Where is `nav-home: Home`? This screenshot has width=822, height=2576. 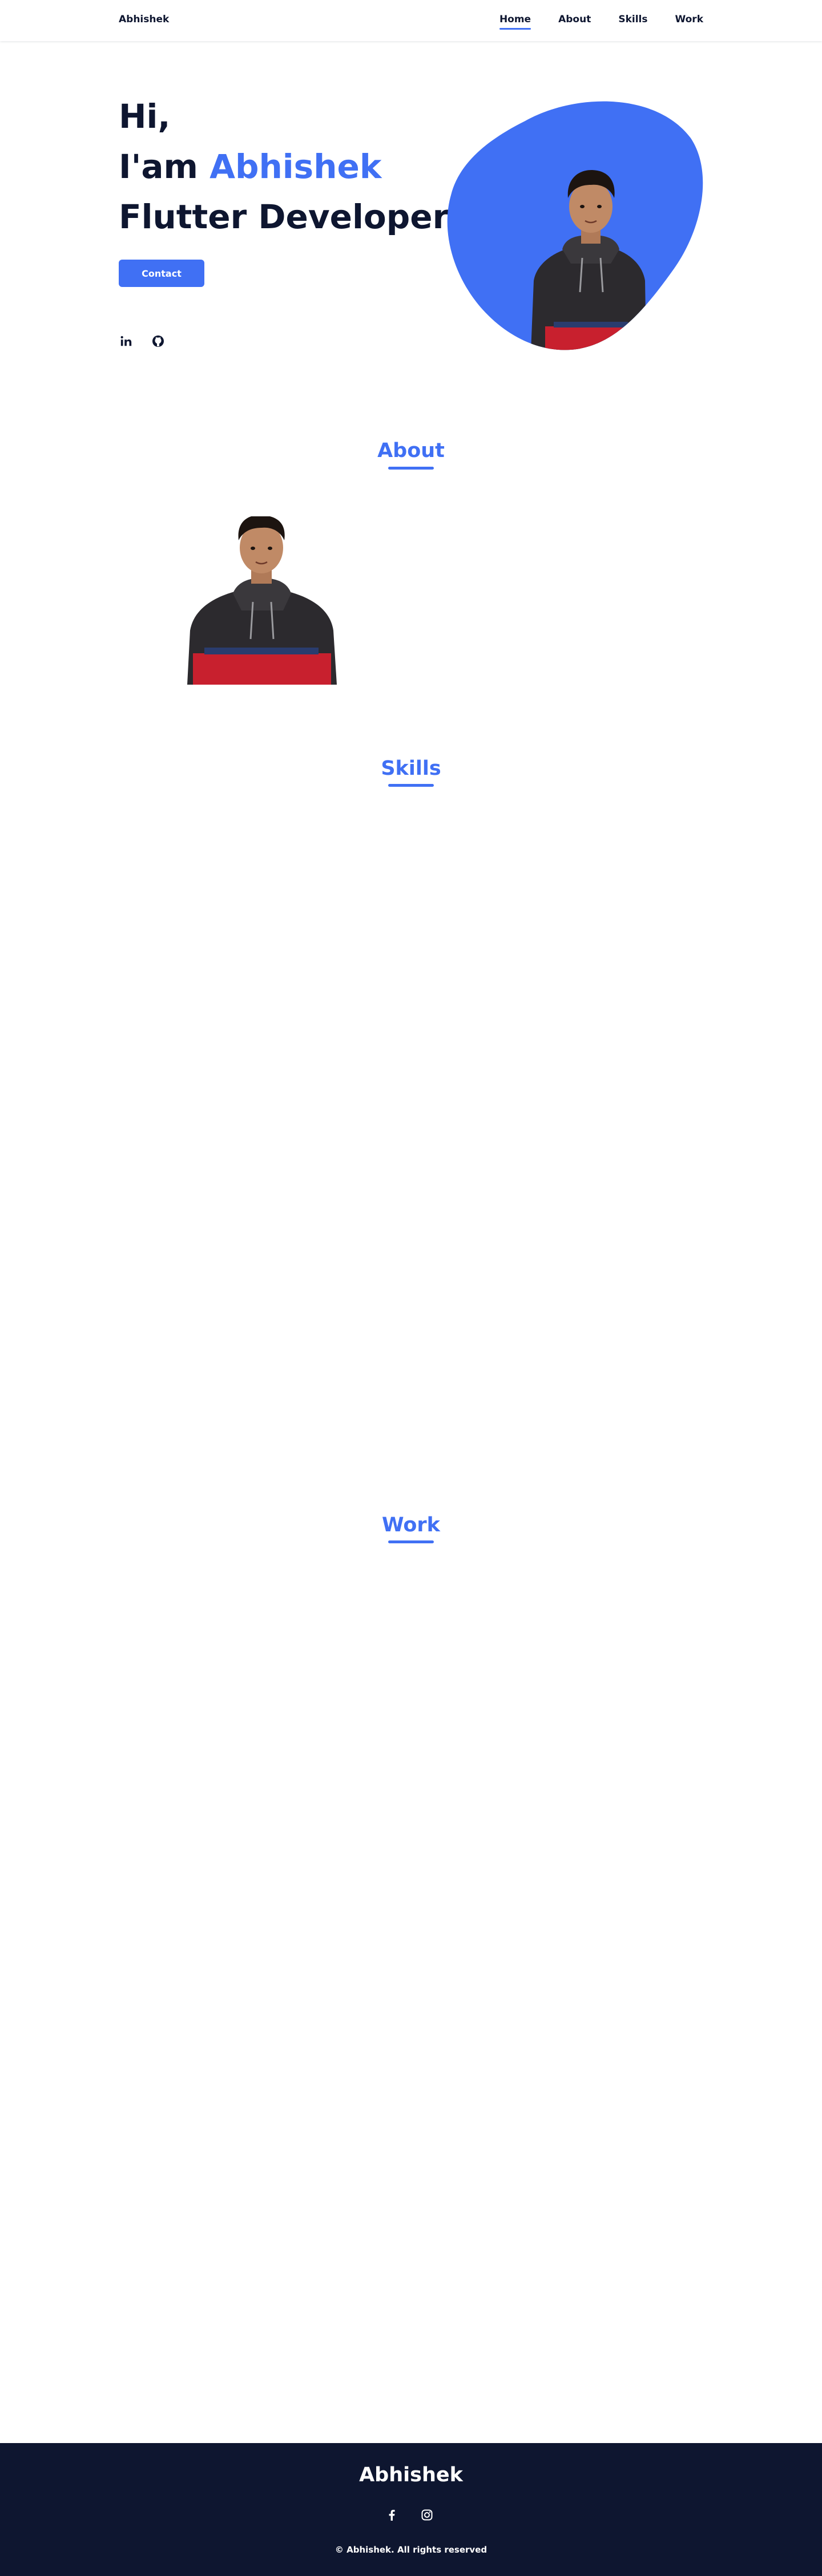 nav-home: Home is located at coordinates (515, 22).